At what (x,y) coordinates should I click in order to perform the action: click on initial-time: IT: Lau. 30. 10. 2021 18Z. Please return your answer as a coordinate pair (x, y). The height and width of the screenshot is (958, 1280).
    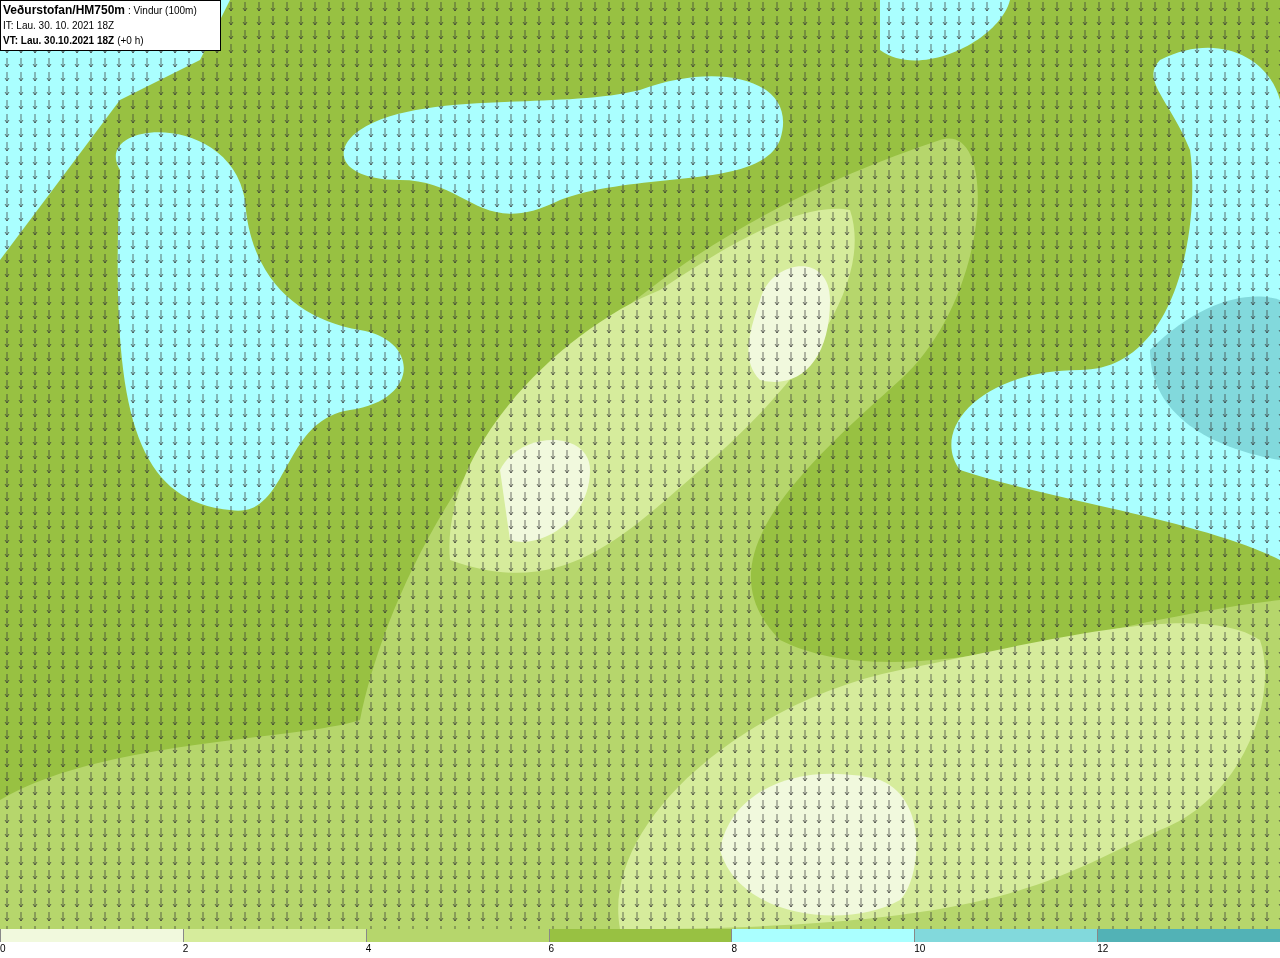
    Looking at the image, I should click on (59, 26).